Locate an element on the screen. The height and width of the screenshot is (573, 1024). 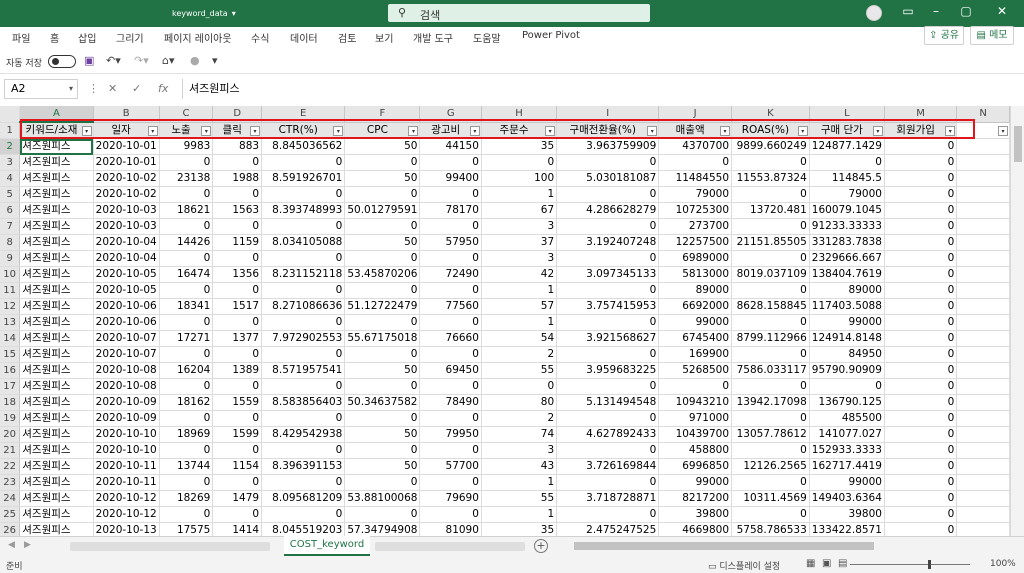
row-header: 21 is located at coordinates (10, 450).